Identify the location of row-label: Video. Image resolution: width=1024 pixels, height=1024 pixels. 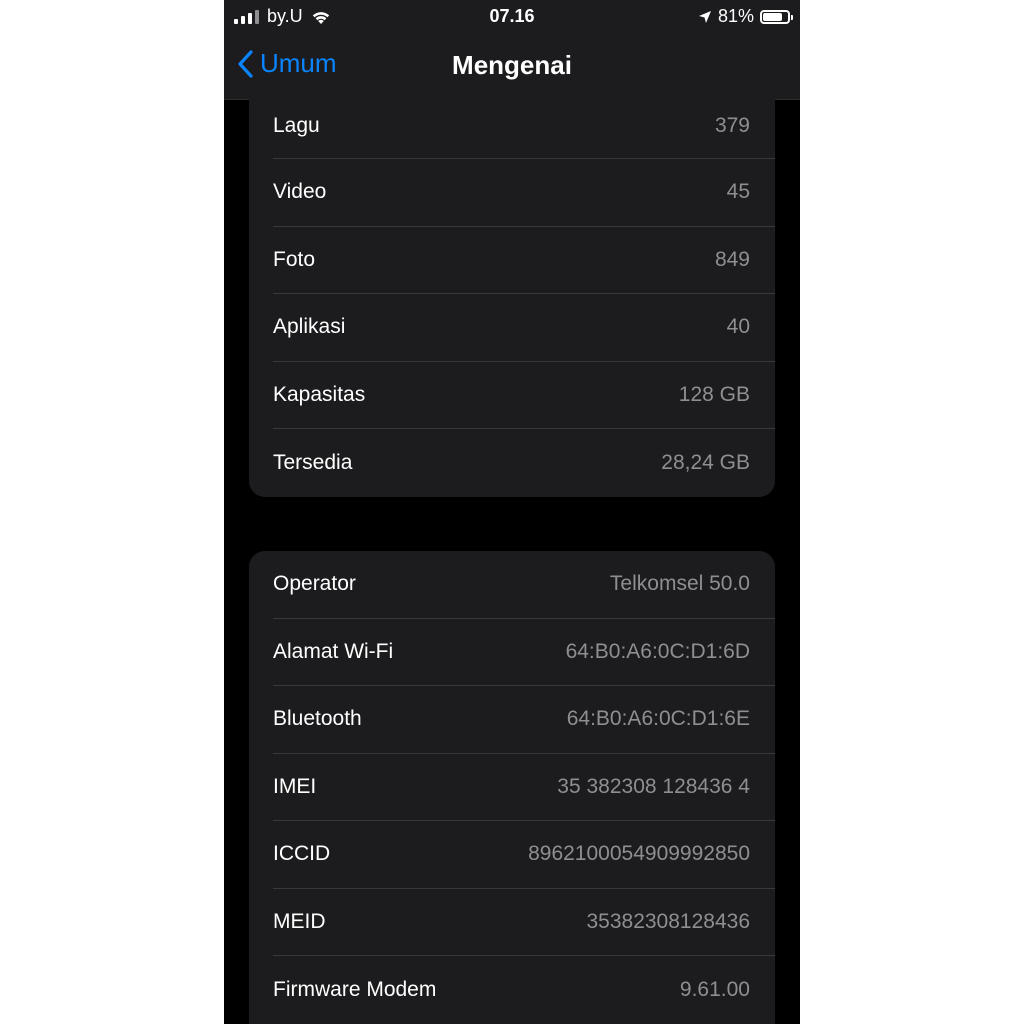
(300, 192).